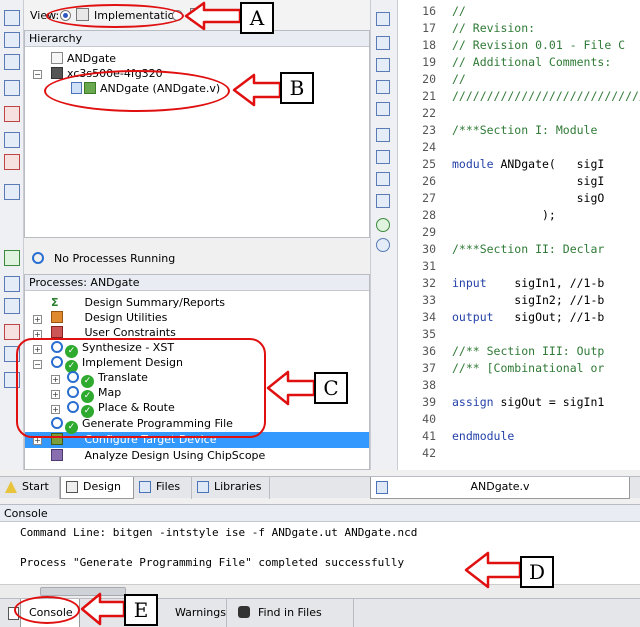 This screenshot has width=640, height=627. Describe the element at coordinates (524, 130) in the screenshot. I see `code-line: /***Section I: Module` at that location.